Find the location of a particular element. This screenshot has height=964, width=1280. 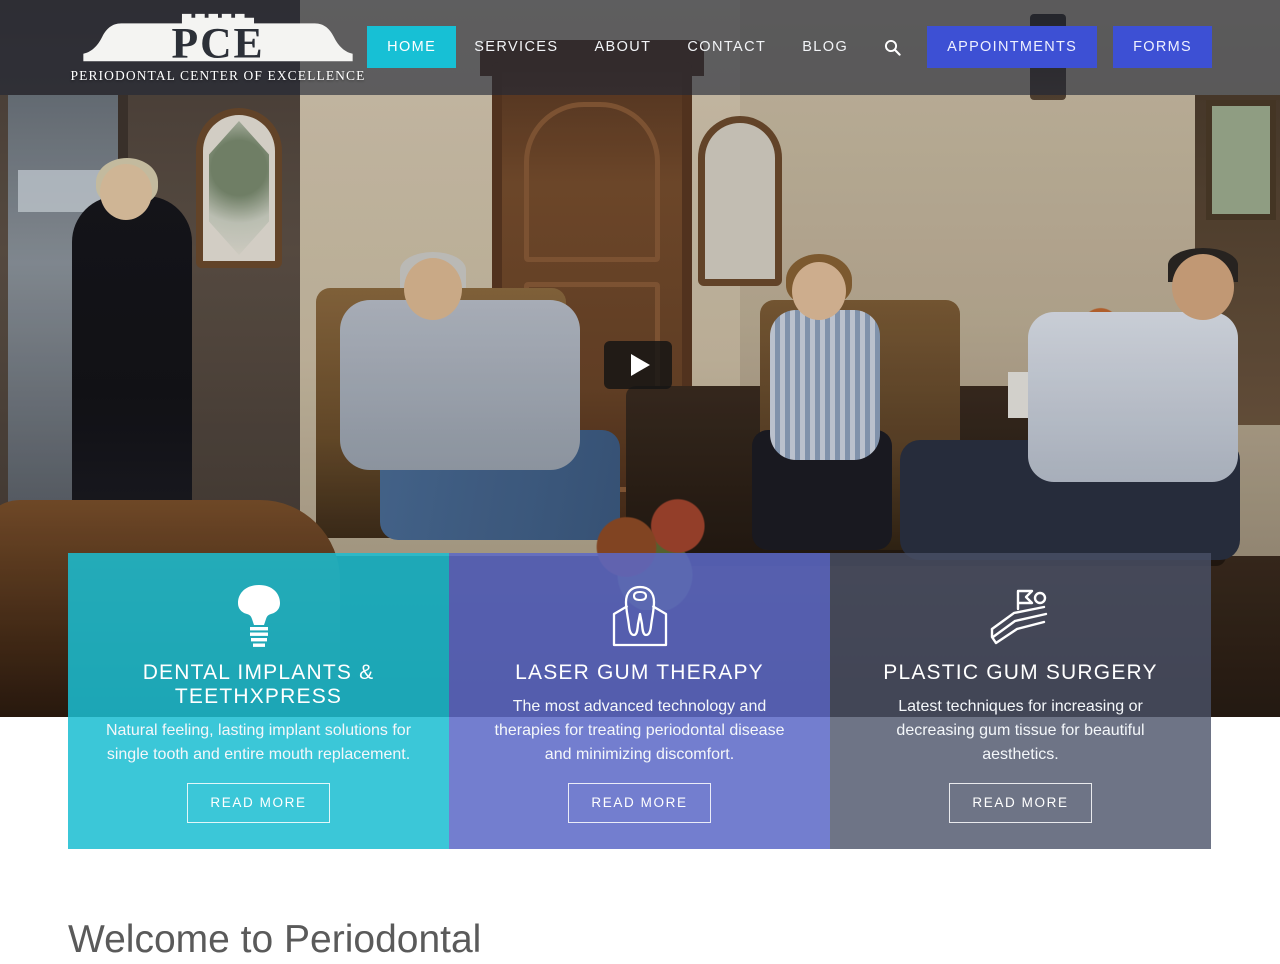

play-triangle-icon is located at coordinates (640, 365).